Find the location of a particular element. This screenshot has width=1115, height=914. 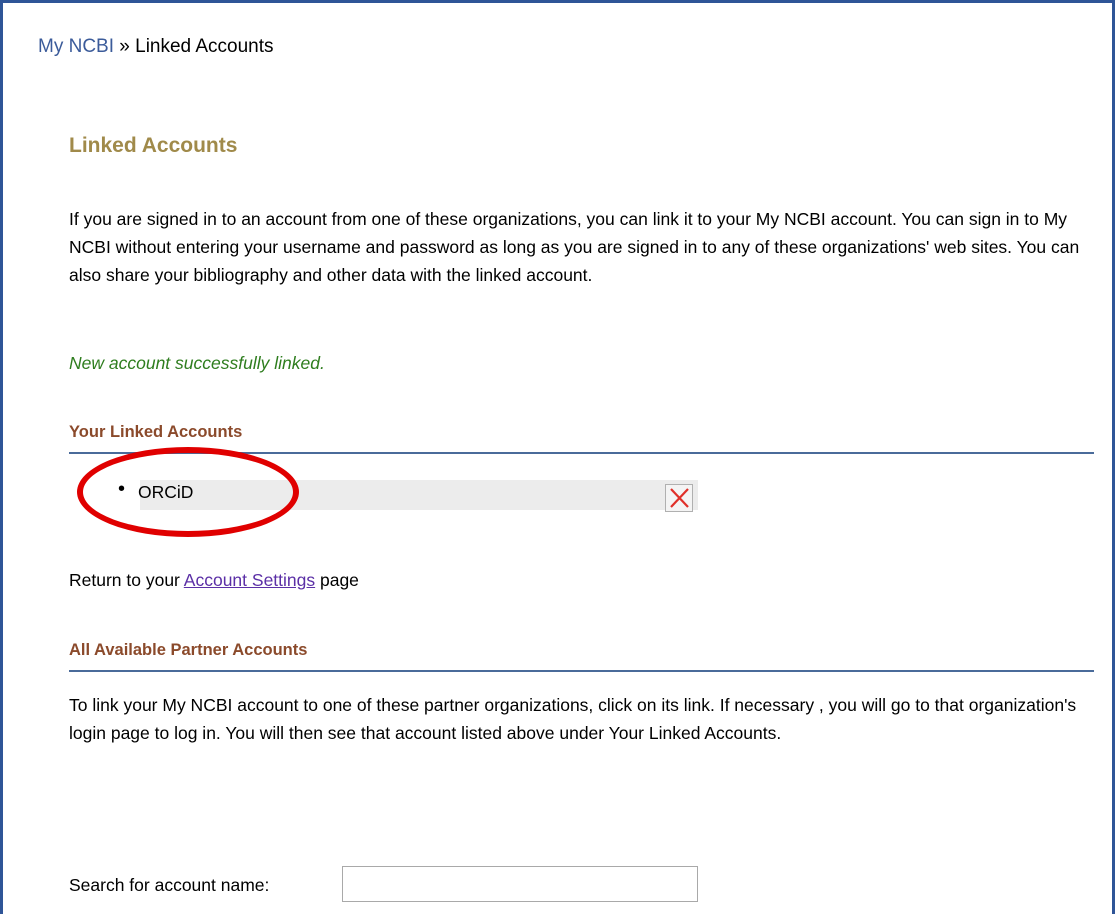

return-line: Return to your Account Settings page is located at coordinates (214, 580).